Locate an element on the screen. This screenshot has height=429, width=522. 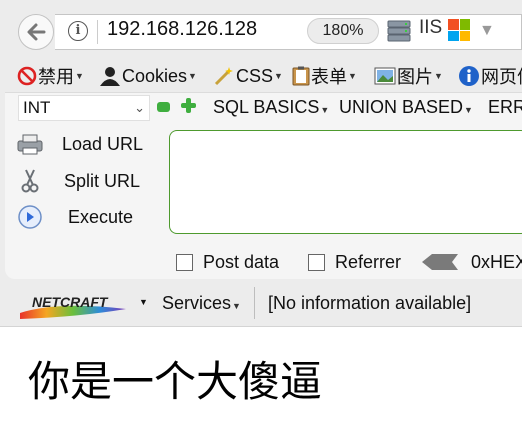
back-button is located at coordinates (36, 32).